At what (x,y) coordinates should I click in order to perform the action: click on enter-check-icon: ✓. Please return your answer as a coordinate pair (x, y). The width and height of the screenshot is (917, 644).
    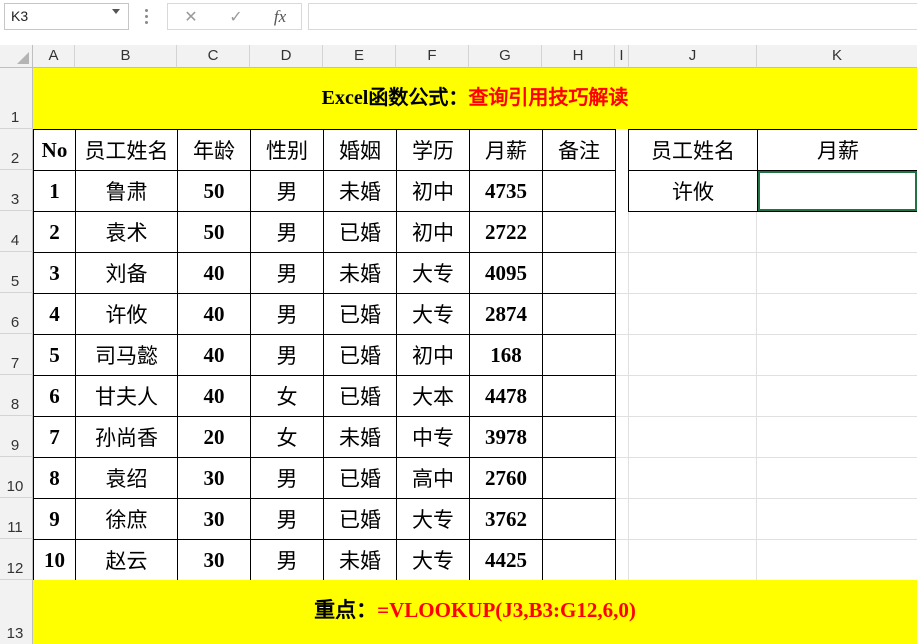
    Looking at the image, I should click on (236, 16).